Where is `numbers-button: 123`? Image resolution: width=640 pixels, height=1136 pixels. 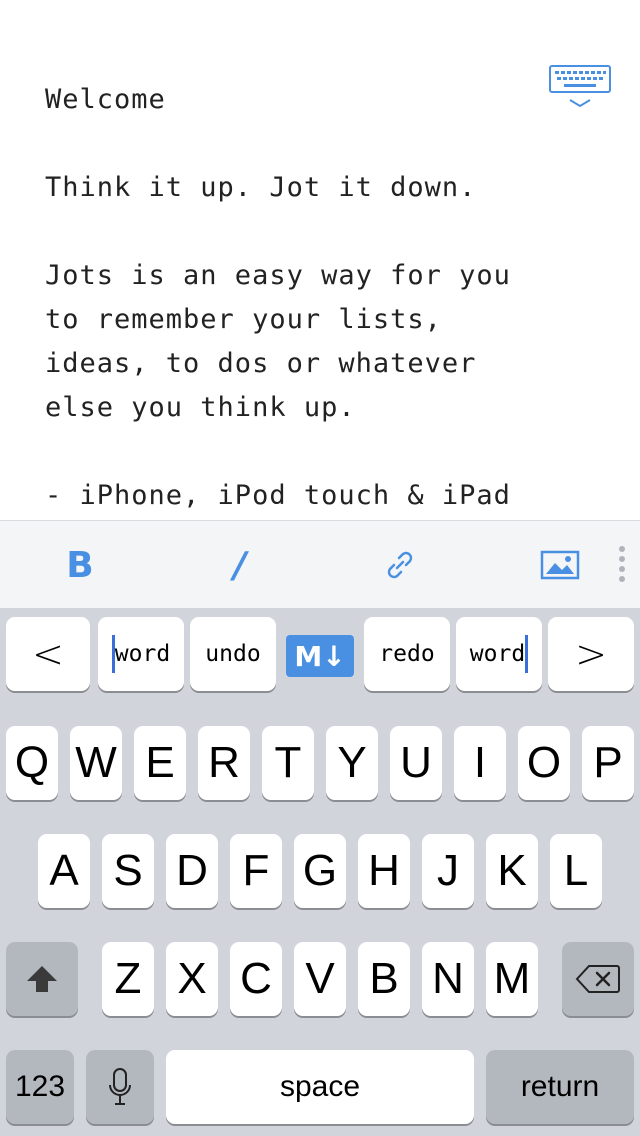
numbers-button: 123 is located at coordinates (40, 1087).